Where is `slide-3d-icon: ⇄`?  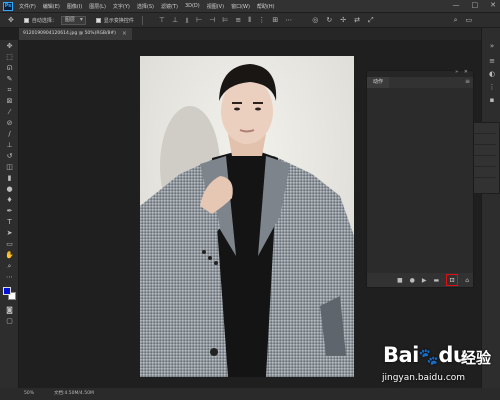 slide-3d-icon: ⇄ is located at coordinates (357, 20).